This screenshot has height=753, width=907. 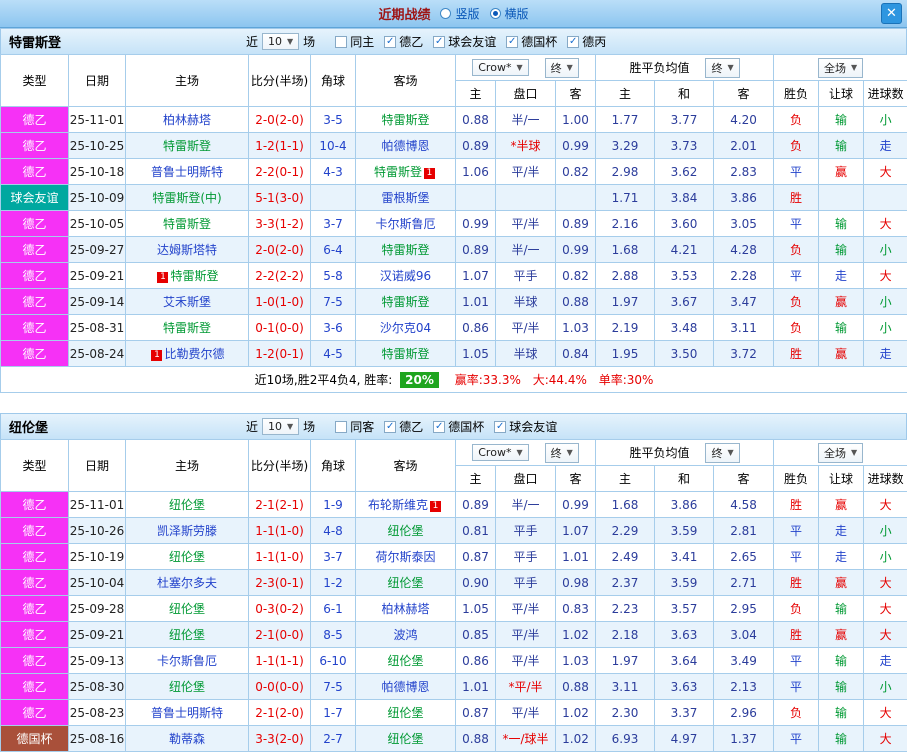 What do you see at coordinates (405, 198) in the screenshot?
I see `team-link: 雷根斯堡` at bounding box center [405, 198].